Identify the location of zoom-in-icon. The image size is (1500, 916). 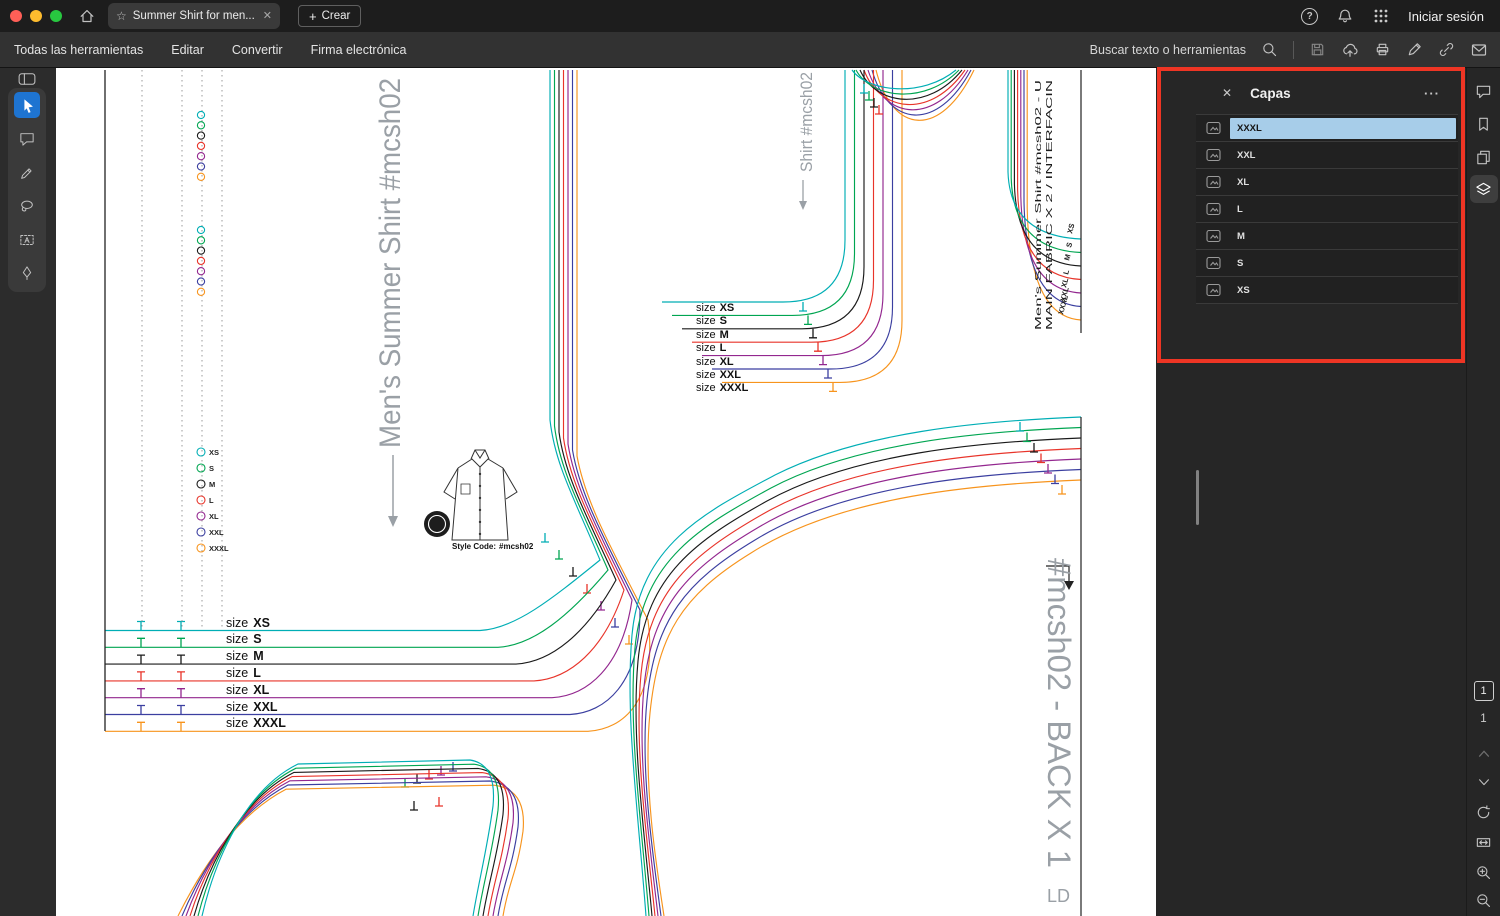
(1484, 872).